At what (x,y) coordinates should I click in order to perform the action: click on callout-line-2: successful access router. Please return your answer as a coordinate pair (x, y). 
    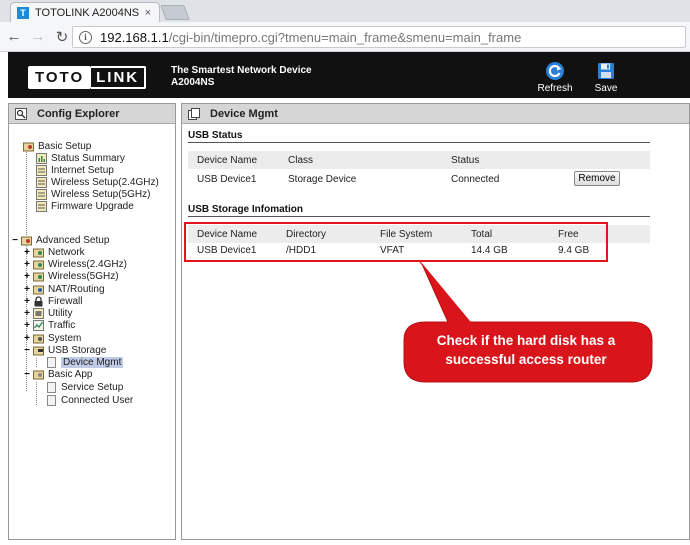
    Looking at the image, I should click on (526, 359).